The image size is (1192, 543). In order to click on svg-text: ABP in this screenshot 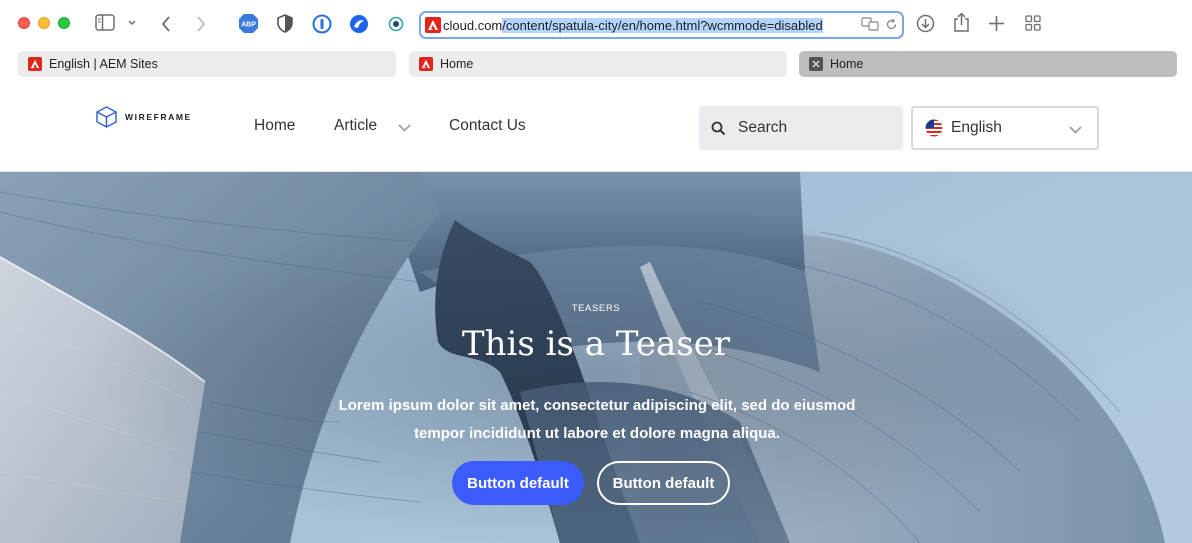, I will do `click(248, 25)`.